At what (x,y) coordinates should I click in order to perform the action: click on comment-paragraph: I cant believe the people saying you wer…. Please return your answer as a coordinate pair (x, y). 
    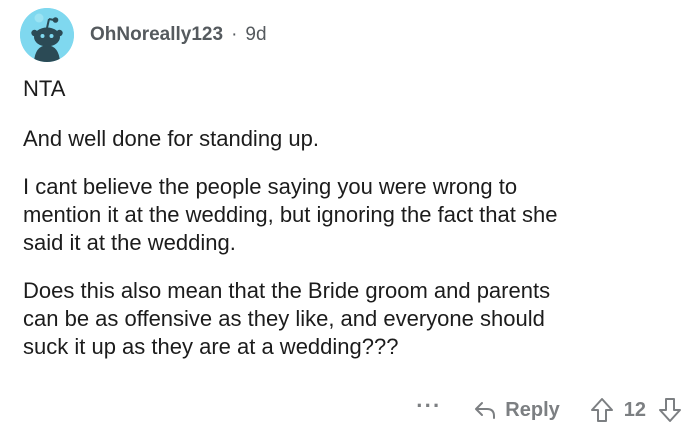
    Looking at the image, I should click on (290, 214).